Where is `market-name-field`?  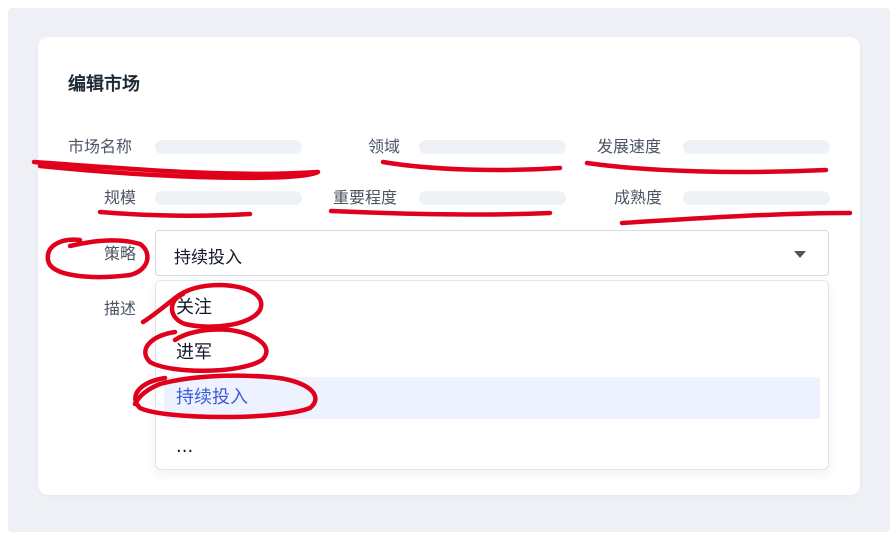
market-name-field is located at coordinates (228, 147).